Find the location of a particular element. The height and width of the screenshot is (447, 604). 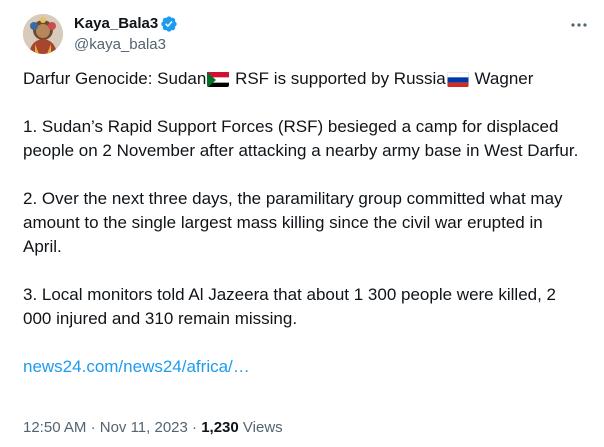

tweet-date: Nov 11, 2023 is located at coordinates (144, 427).